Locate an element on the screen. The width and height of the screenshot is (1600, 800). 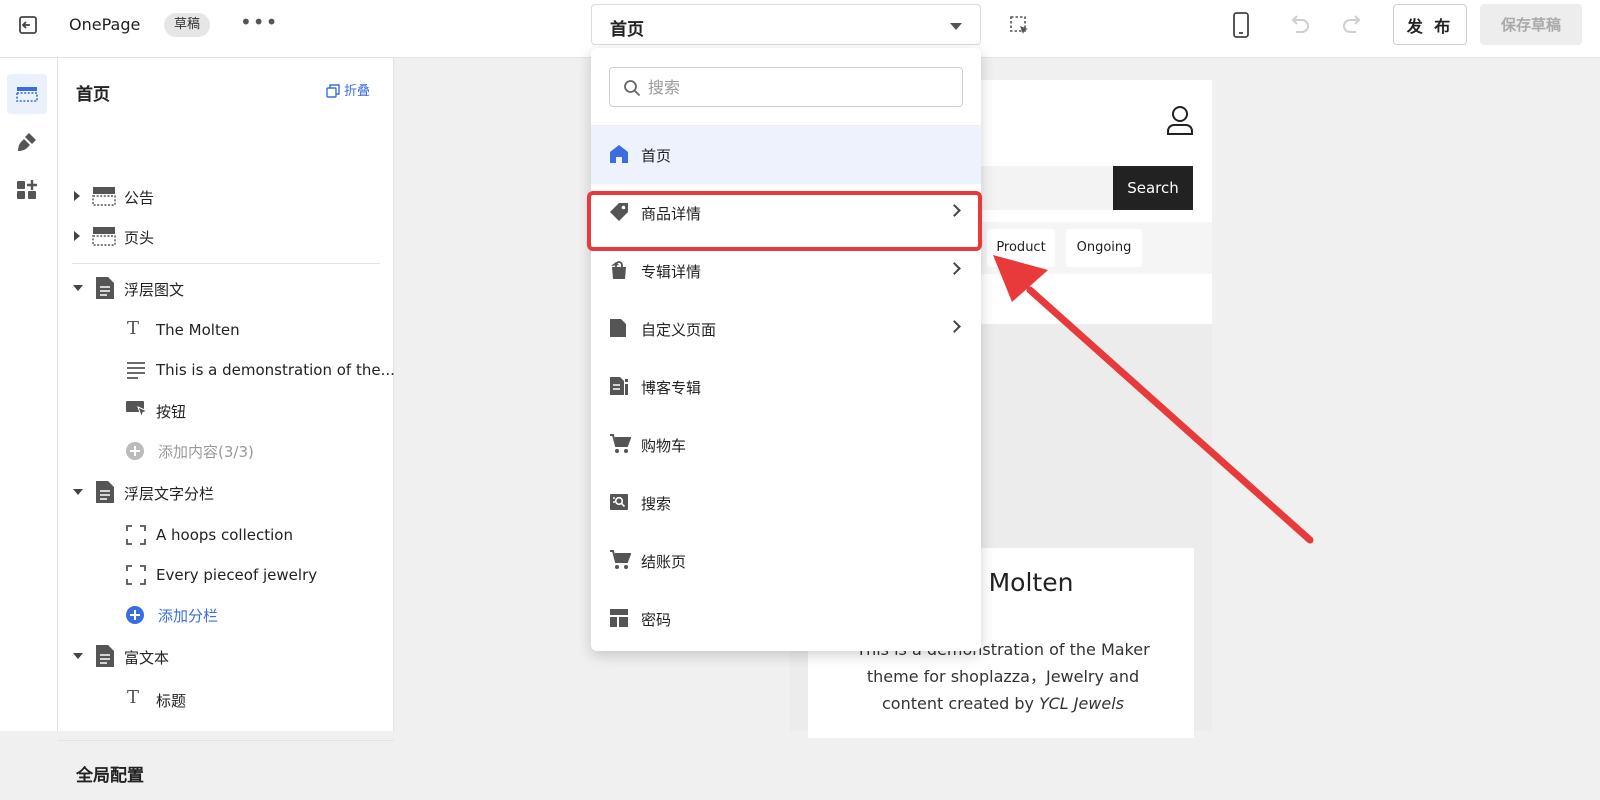
tree-item-image-overlay: 浮层图文 is located at coordinates (226, 288).